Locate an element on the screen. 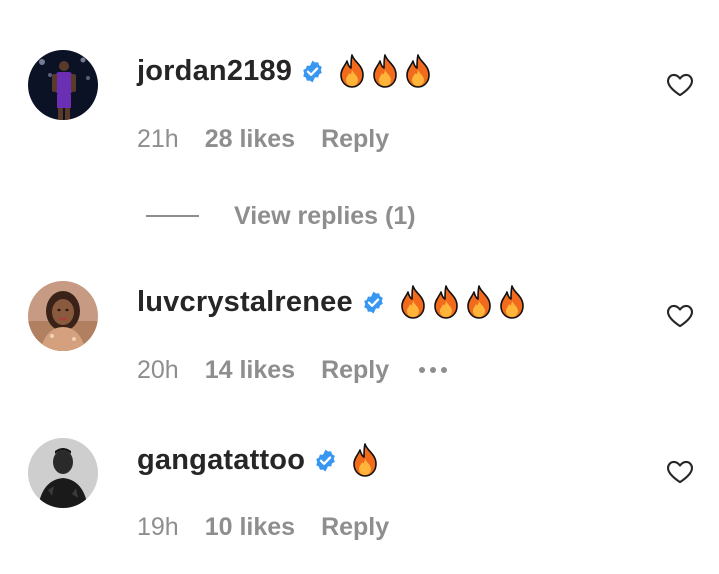 This screenshot has width=719, height=574. comment-meta: 20h 14 likes Reply is located at coordinates (292, 370).